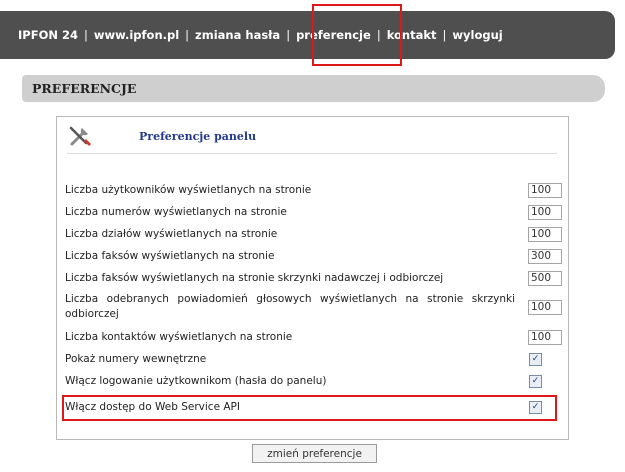 The height and width of the screenshot is (472, 625). Describe the element at coordinates (136, 35) in the screenshot. I see `nav-site-link: www.ipfon.pl` at that location.